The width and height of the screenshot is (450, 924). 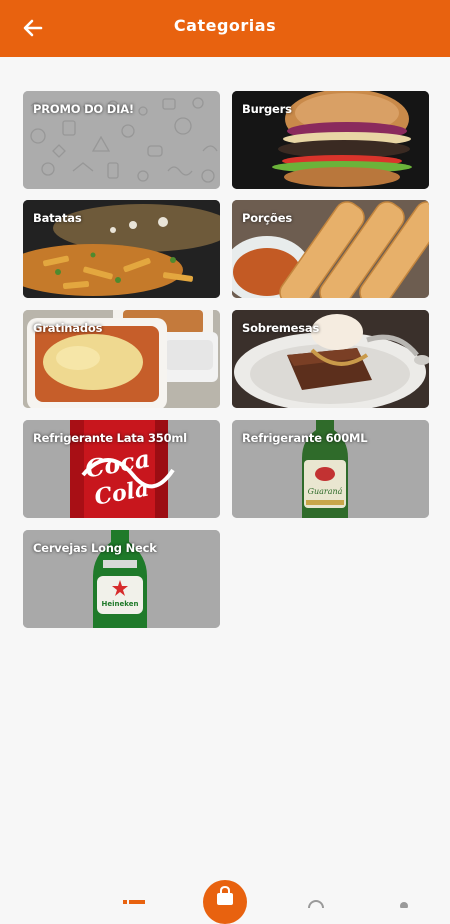 What do you see at coordinates (330, 469) in the screenshot?
I see `category-tile-refrigerante-600ml: Guaraná Refrigerante 600ML` at bounding box center [330, 469].